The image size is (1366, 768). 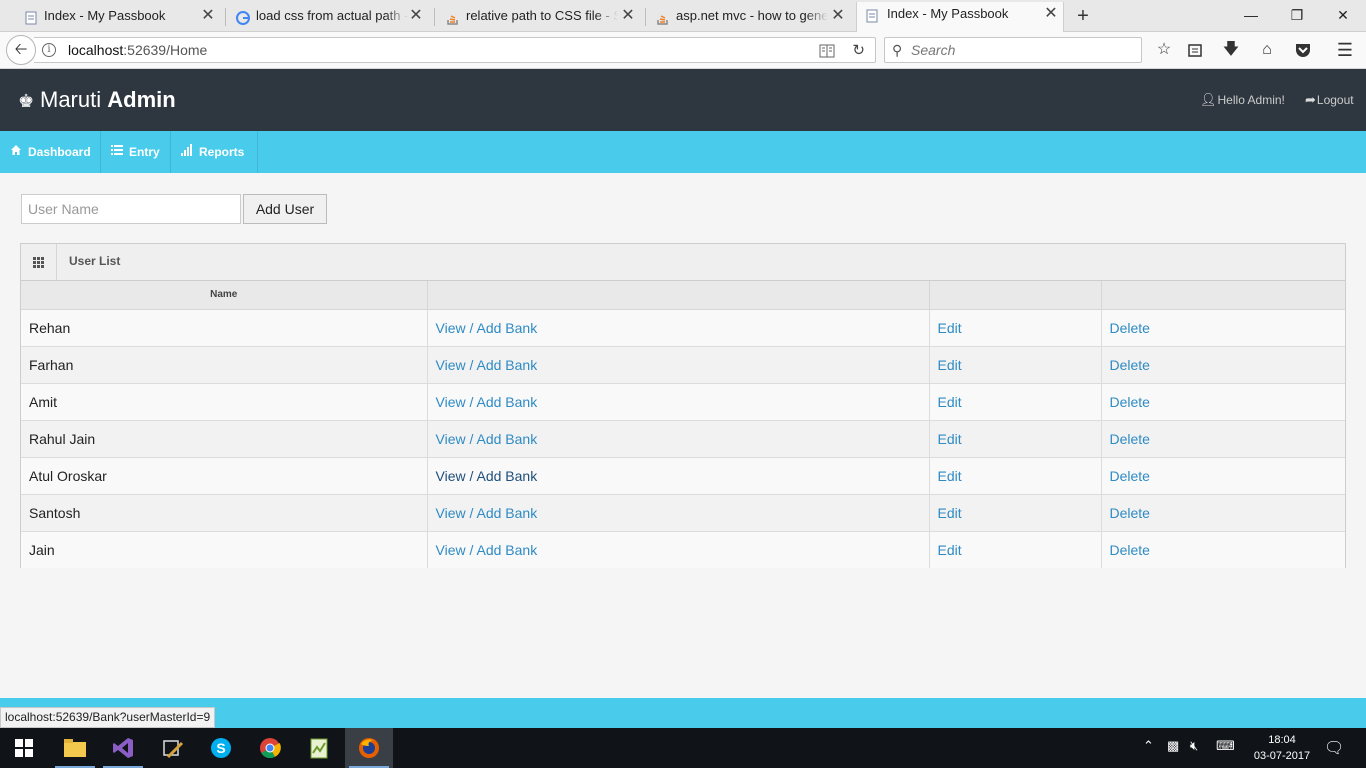 I want to click on download-icon: 🡇, so click(x=1231, y=50).